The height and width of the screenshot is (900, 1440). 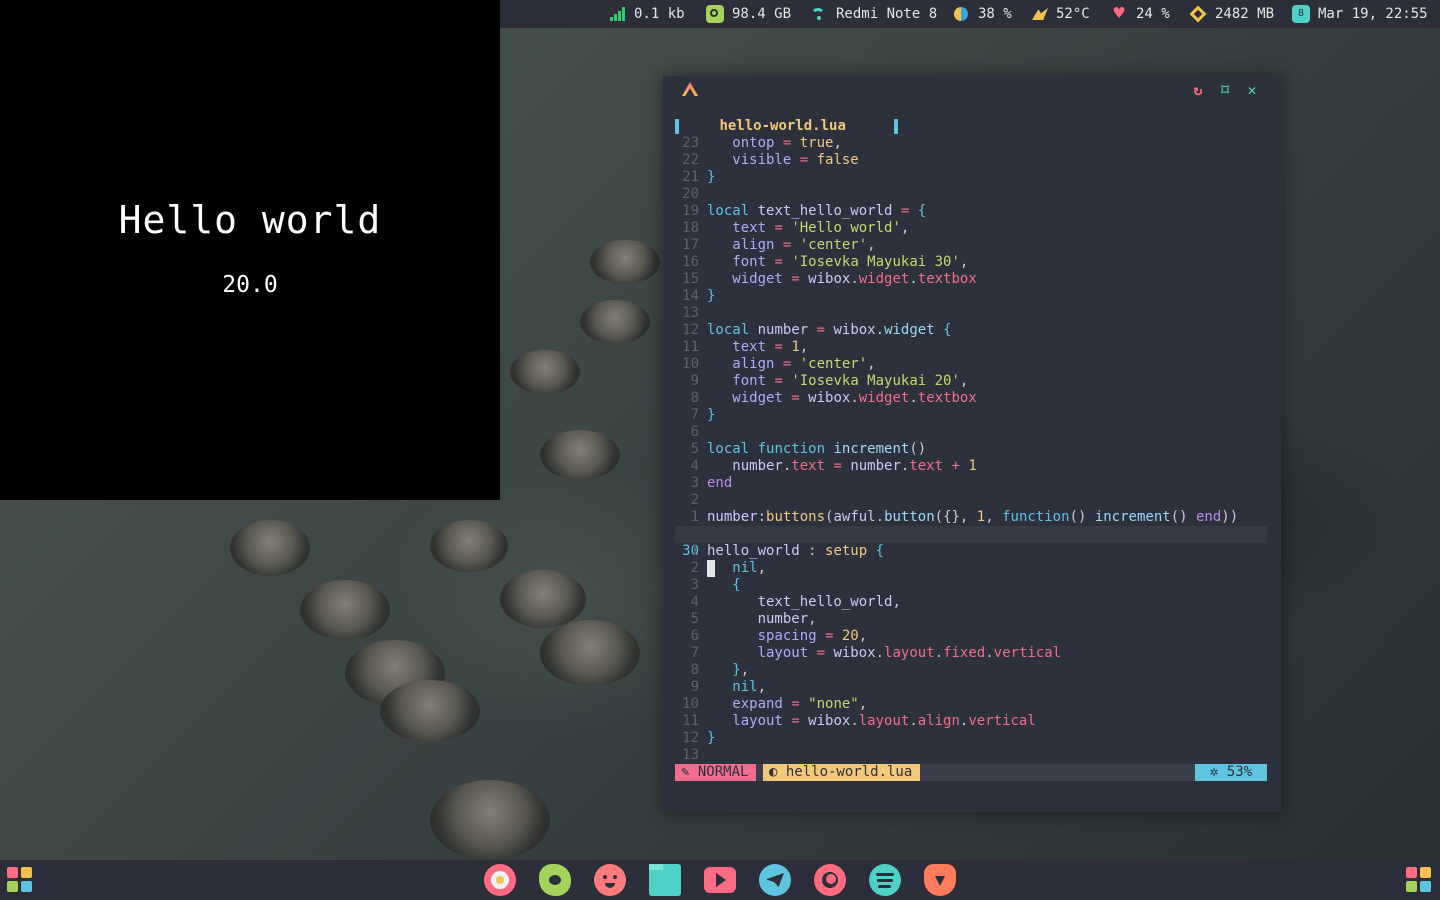 What do you see at coordinates (1039, 14) in the screenshot?
I see `temperature-icon` at bounding box center [1039, 14].